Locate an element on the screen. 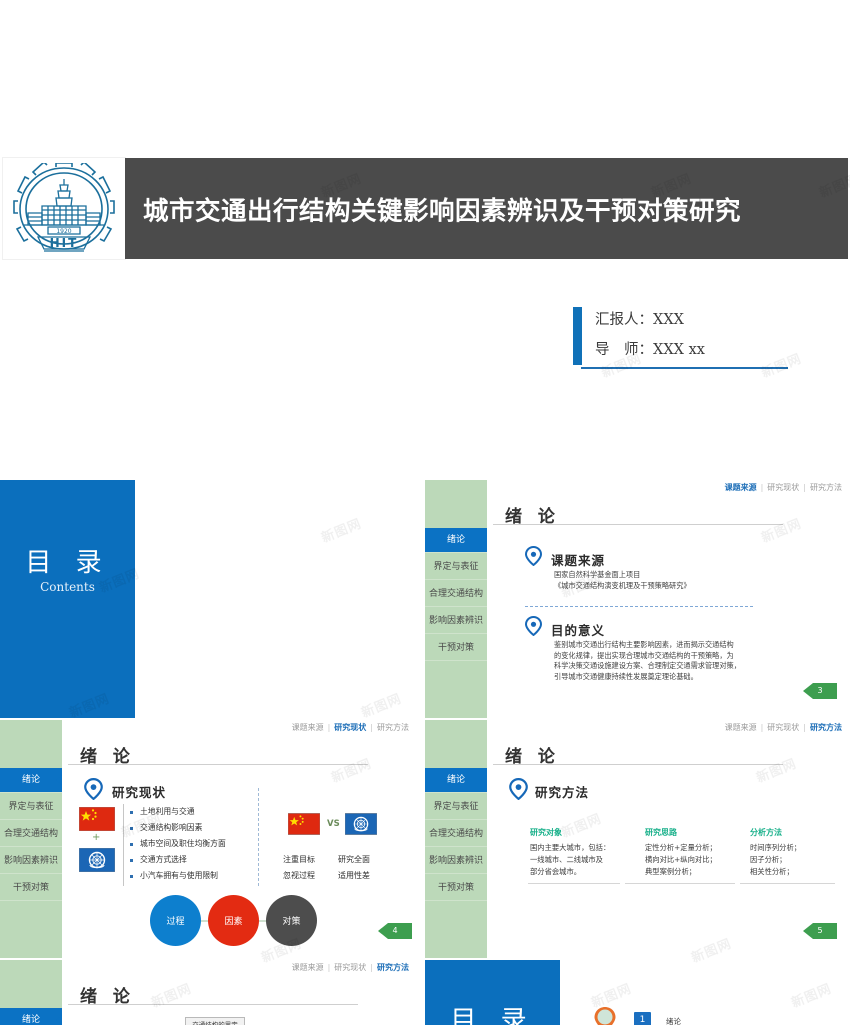  slide4-heading: 研究现状 is located at coordinates (139, 792).